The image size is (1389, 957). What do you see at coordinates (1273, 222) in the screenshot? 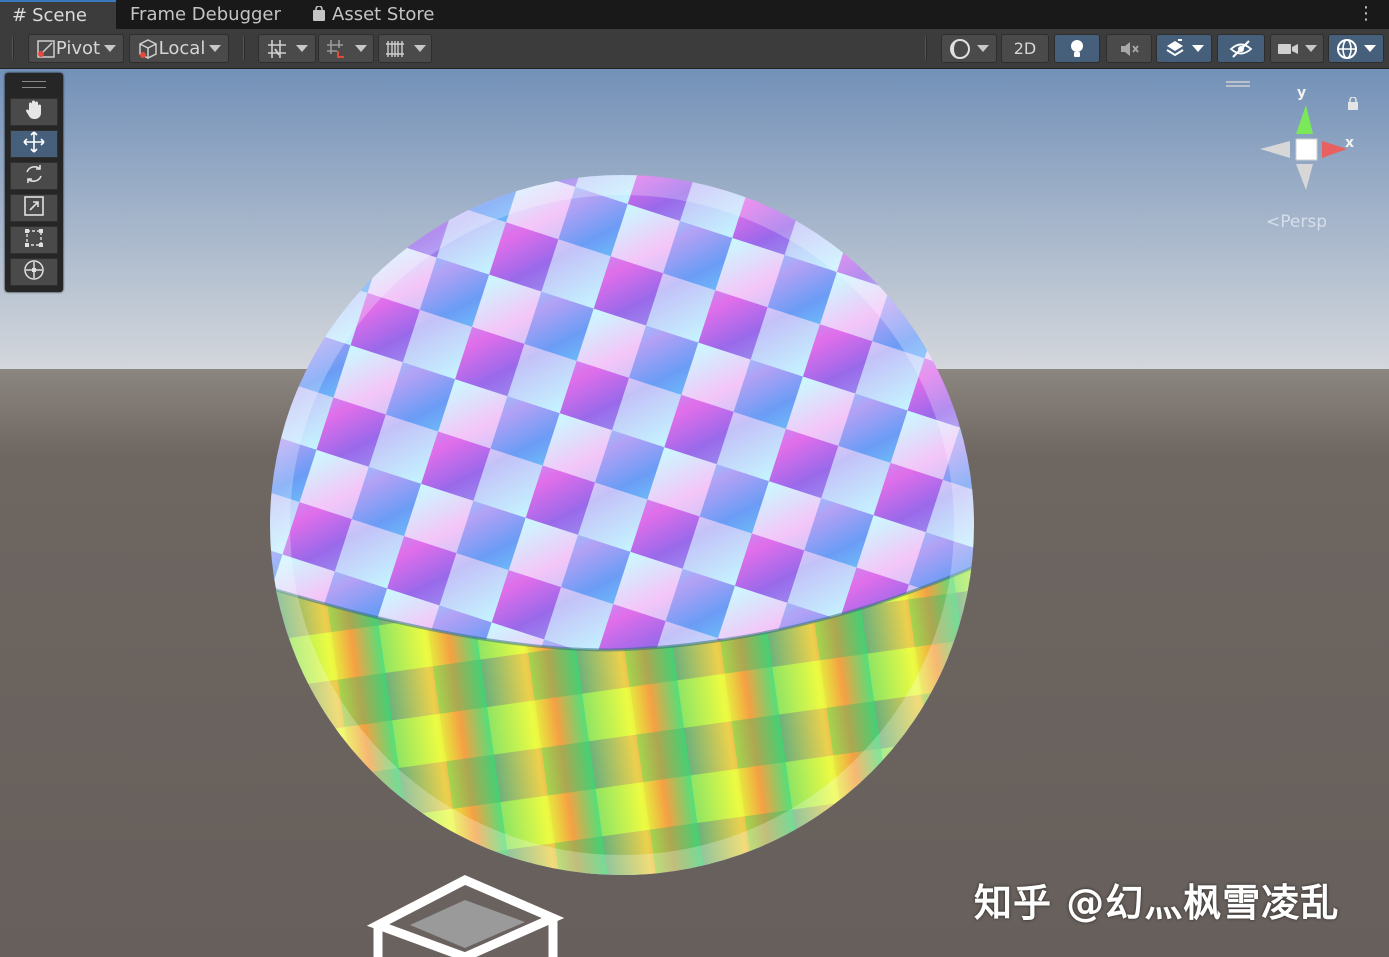
I see `chevron-left-icon: <` at bounding box center [1273, 222].